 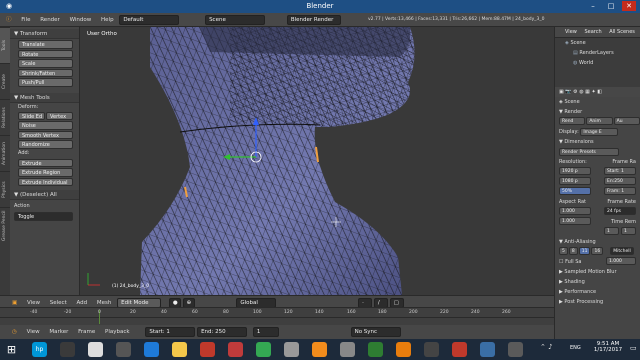 I want to click on app-icon-gray, so click(x=291, y=349).